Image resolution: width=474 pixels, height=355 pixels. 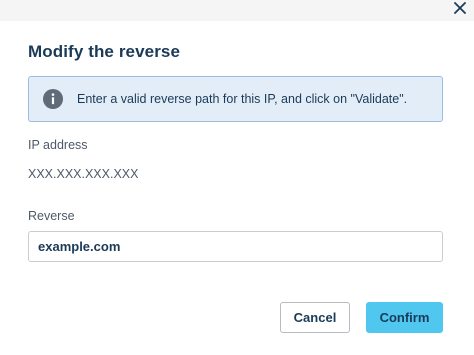 I want to click on info-icon, so click(x=53, y=99).